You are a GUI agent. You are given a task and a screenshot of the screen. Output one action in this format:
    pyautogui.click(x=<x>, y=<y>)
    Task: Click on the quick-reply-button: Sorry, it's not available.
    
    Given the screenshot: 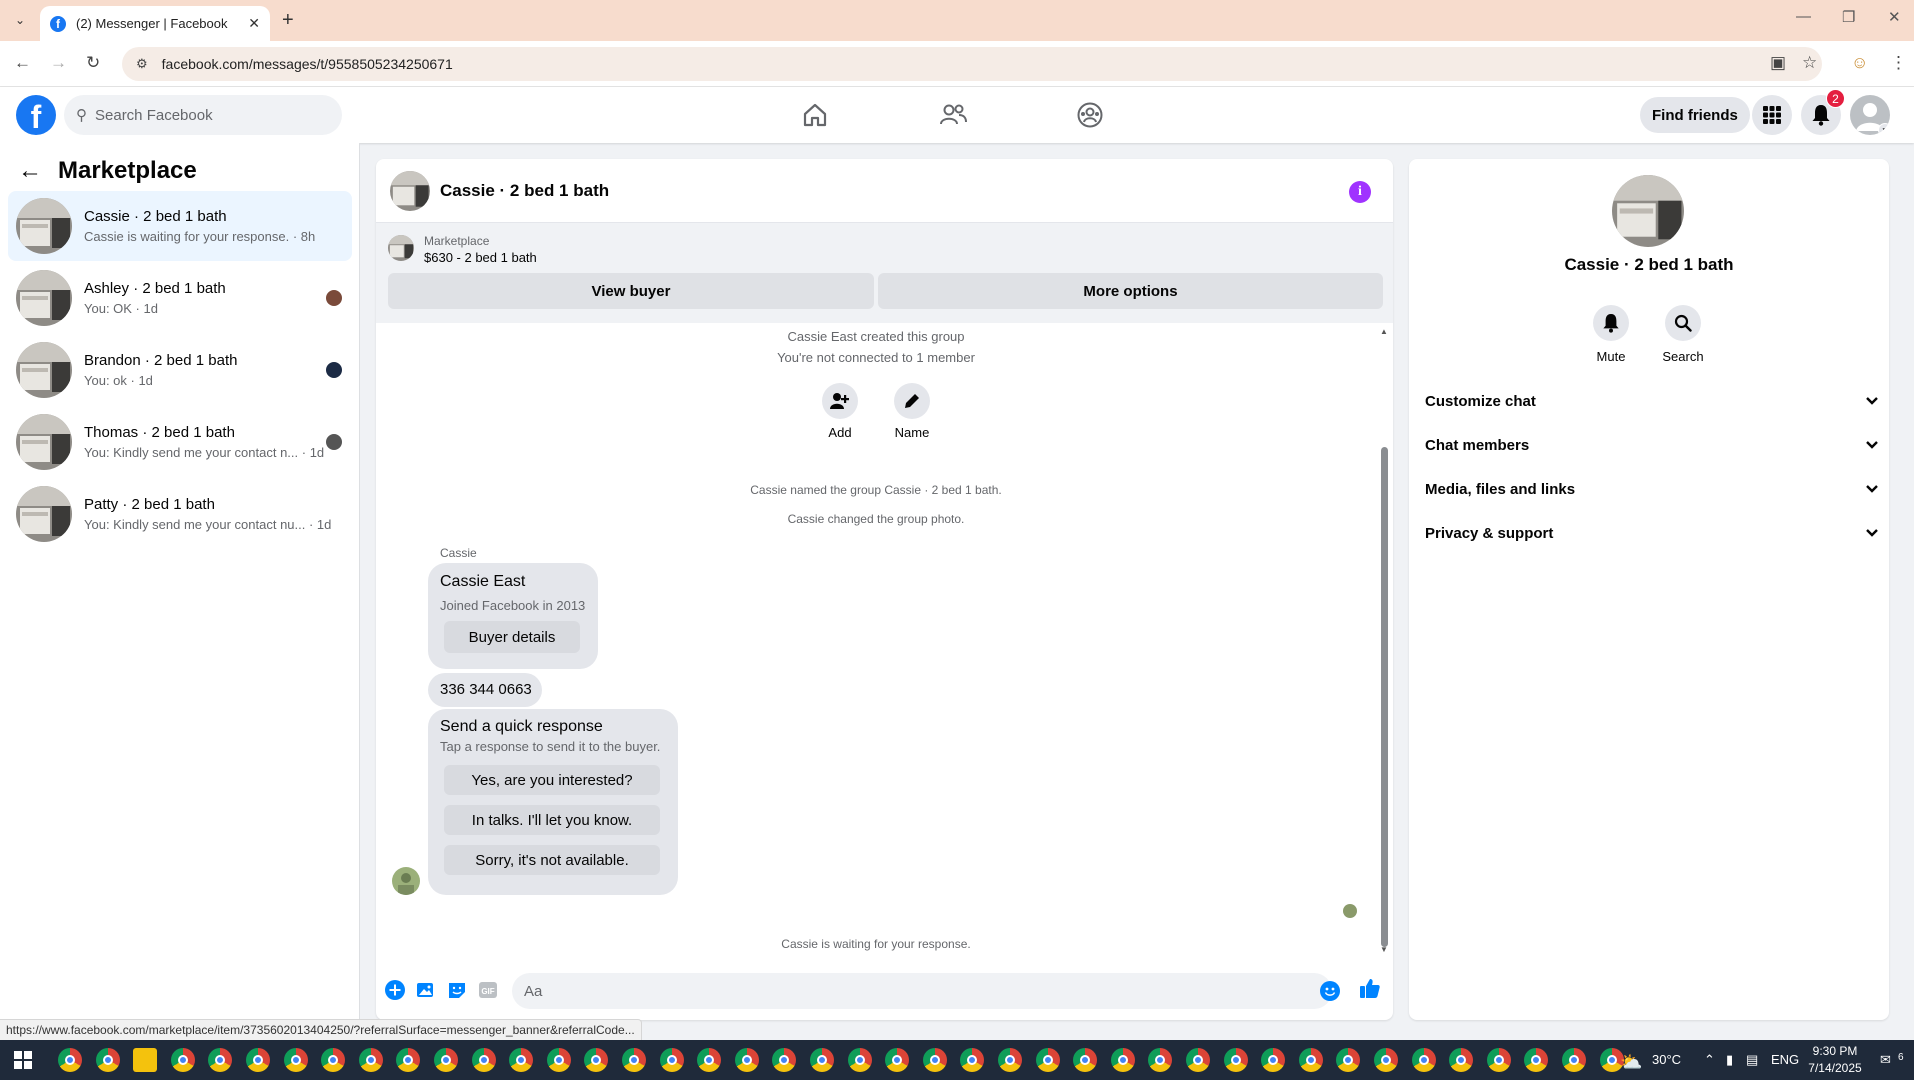 What is the action you would take?
    pyautogui.click(x=552, y=860)
    